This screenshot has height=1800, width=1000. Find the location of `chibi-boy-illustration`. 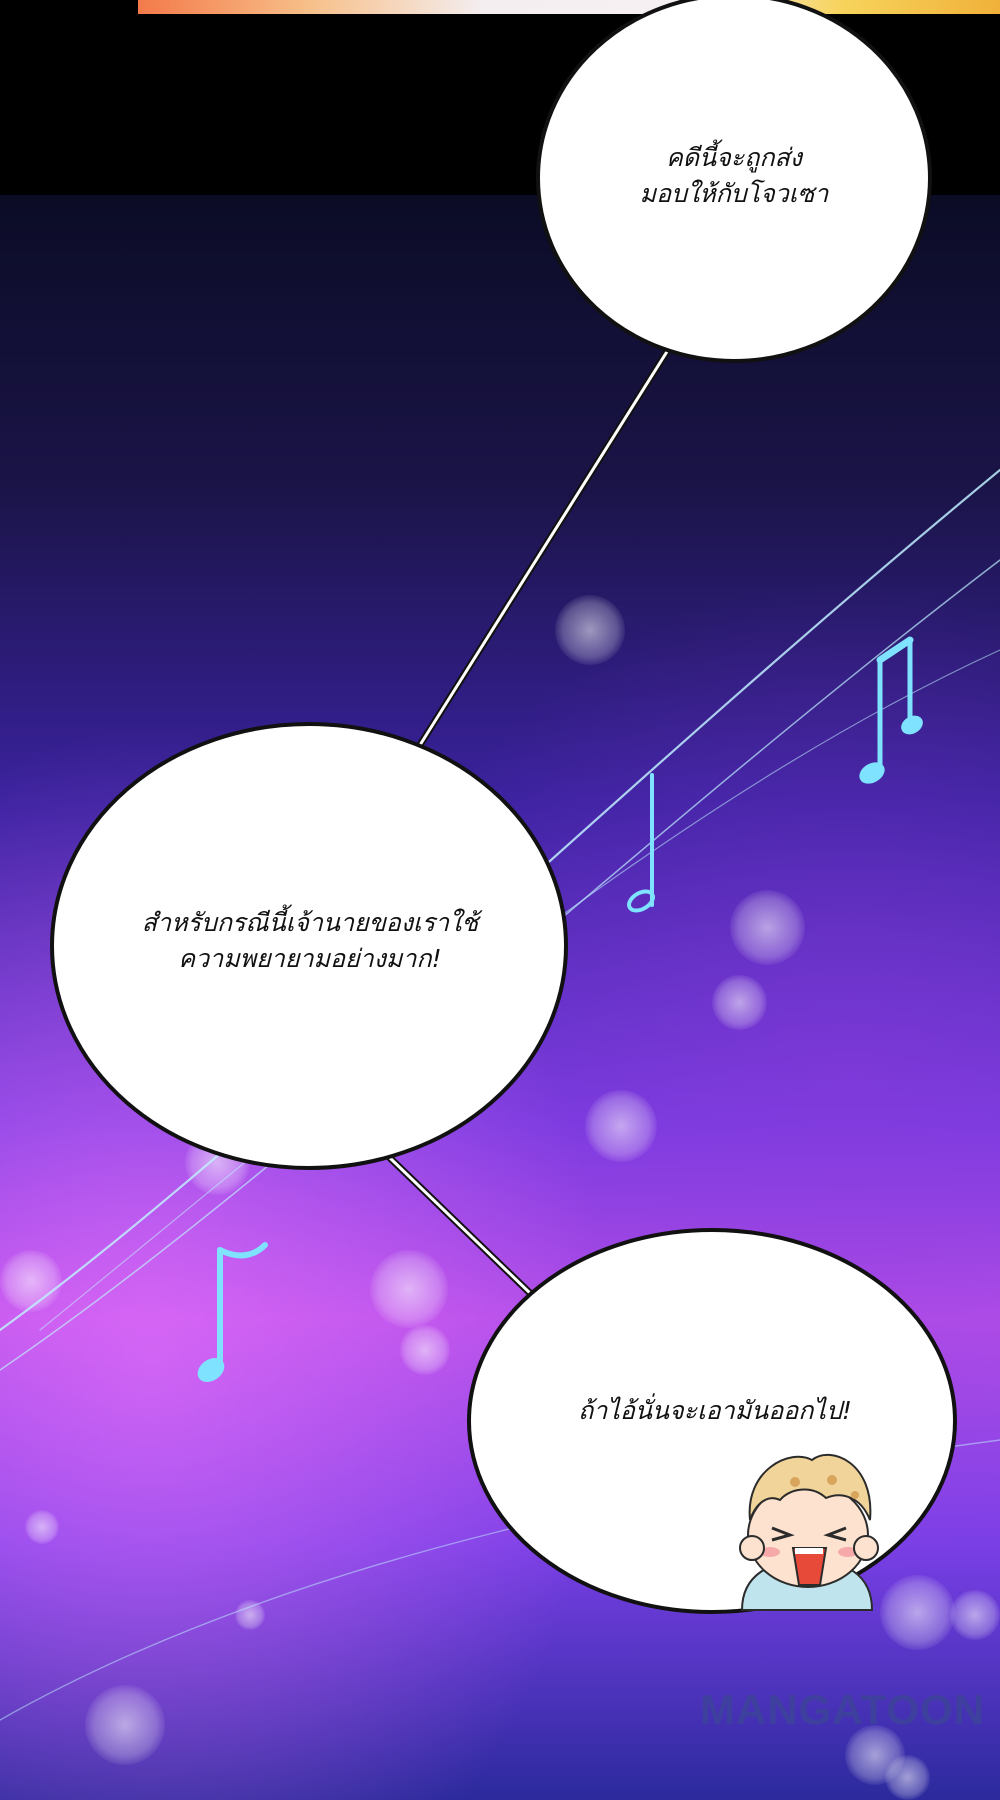

chibi-boy-illustration is located at coordinates (809, 1532).